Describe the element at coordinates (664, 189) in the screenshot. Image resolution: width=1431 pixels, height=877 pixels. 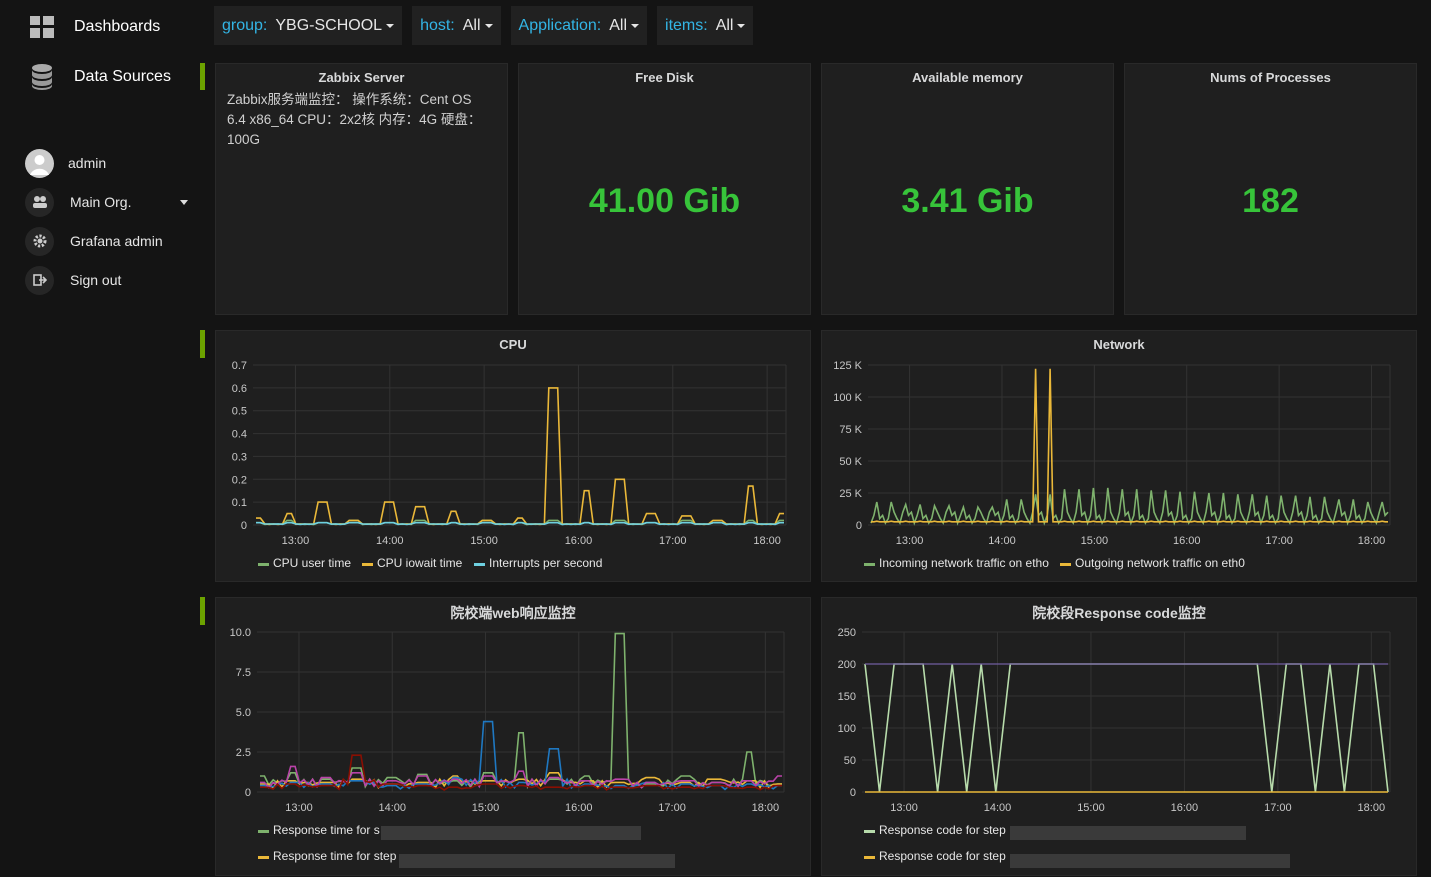
I see `singlestat-free-disk: Free Disk 41.00 Gib` at that location.